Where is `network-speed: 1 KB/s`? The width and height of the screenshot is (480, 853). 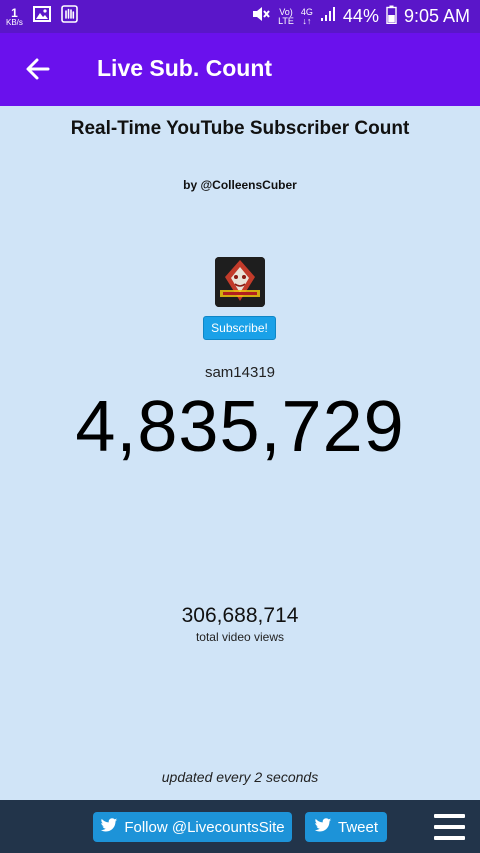 network-speed: 1 KB/s is located at coordinates (14, 17).